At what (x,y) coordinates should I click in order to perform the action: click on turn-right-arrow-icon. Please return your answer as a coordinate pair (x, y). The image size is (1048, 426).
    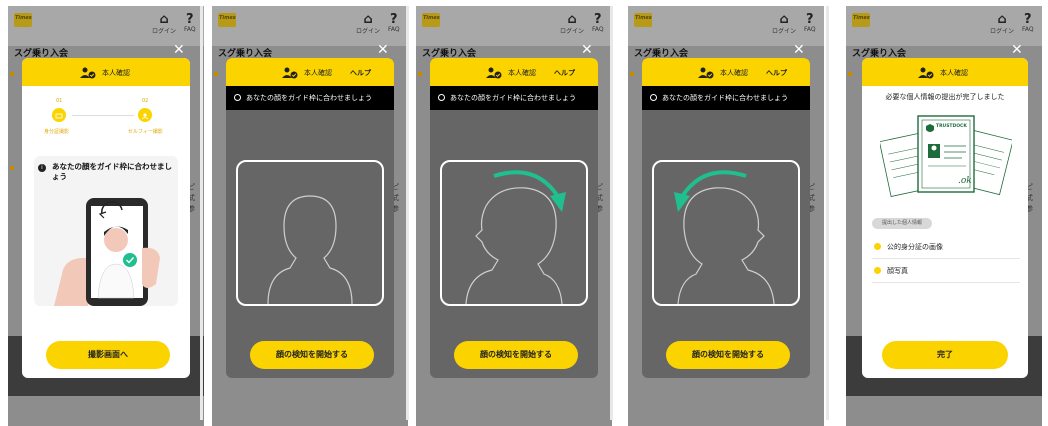
    Looking at the image, I should click on (527, 186).